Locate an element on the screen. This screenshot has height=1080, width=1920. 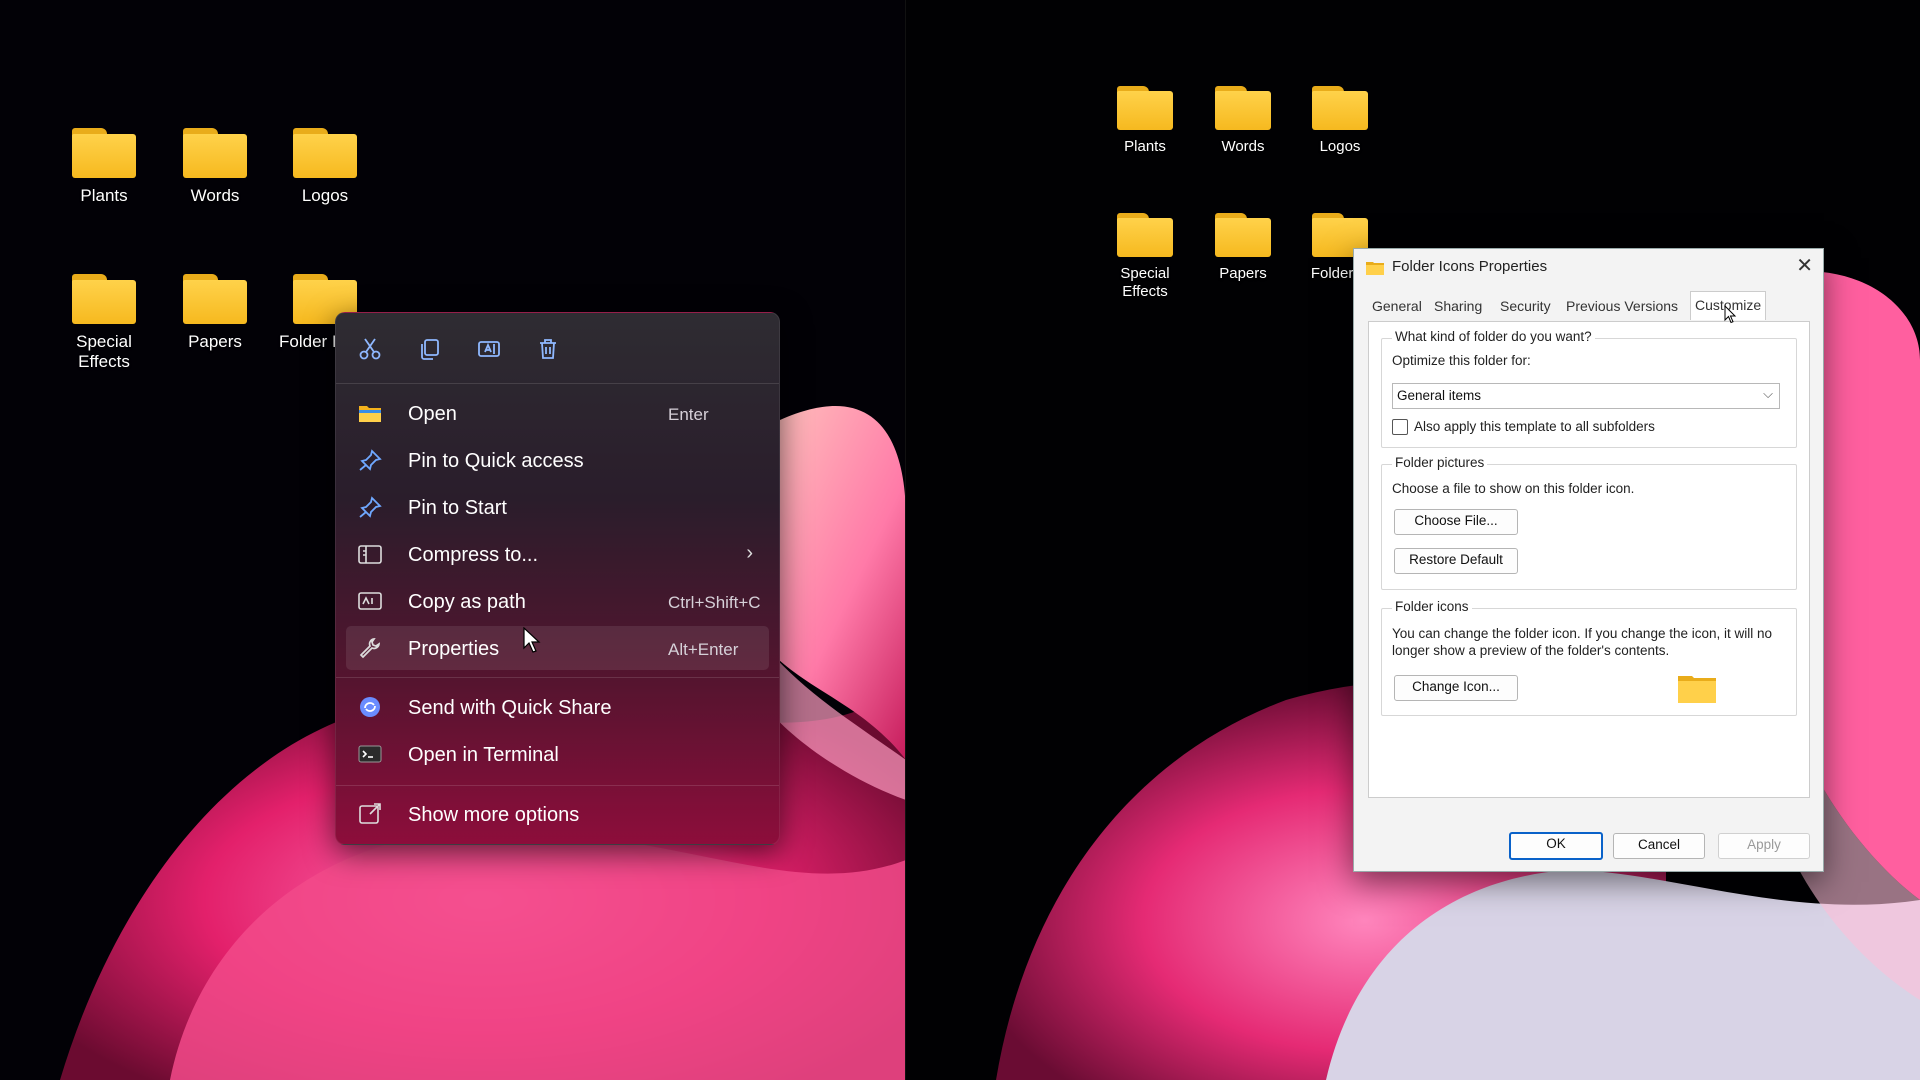
menu-item-properties: Properties Alt+Enter is located at coordinates (557, 648).